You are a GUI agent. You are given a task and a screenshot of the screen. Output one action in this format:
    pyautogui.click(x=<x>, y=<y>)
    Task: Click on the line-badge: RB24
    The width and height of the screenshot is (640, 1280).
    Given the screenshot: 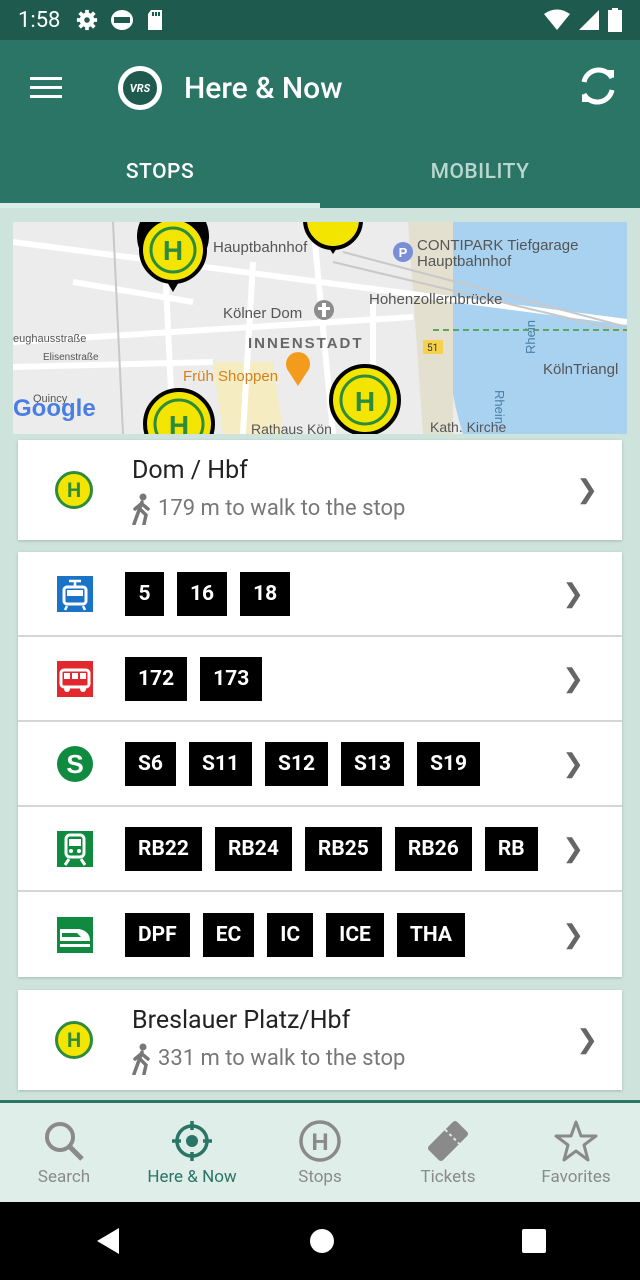 What is the action you would take?
    pyautogui.click(x=253, y=848)
    